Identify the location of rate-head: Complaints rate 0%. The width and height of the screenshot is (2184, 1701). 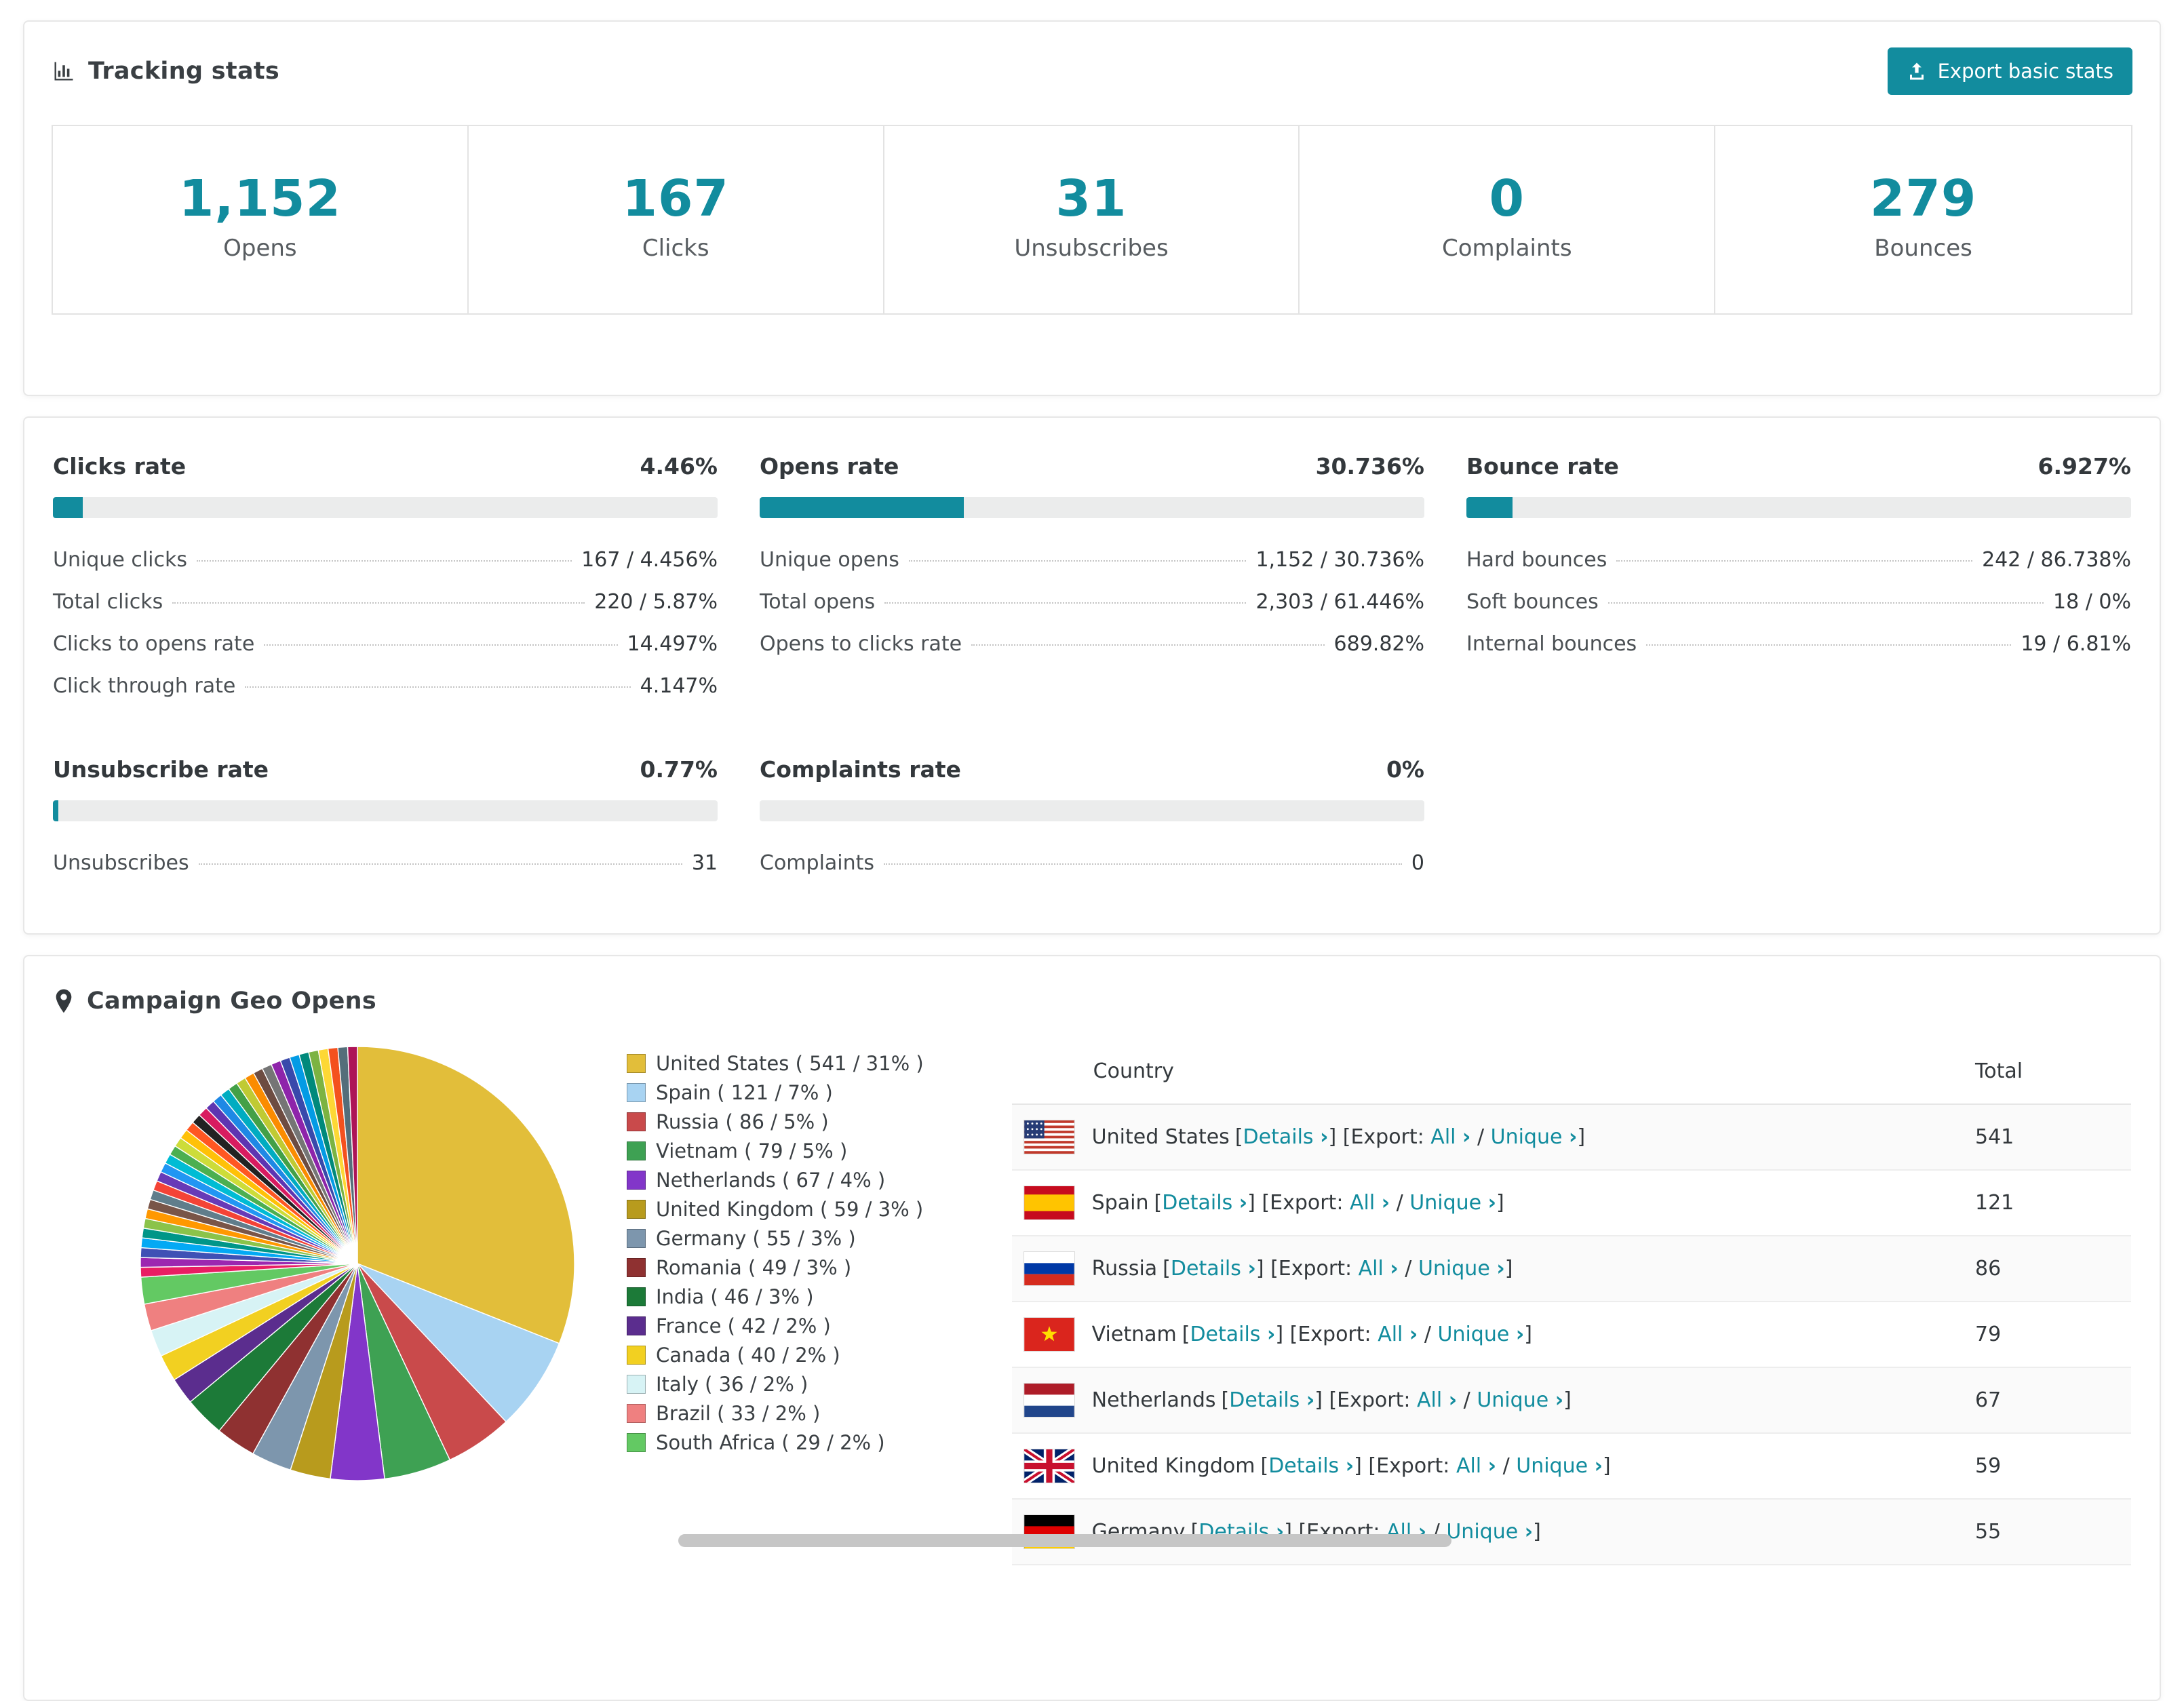
(1092, 769).